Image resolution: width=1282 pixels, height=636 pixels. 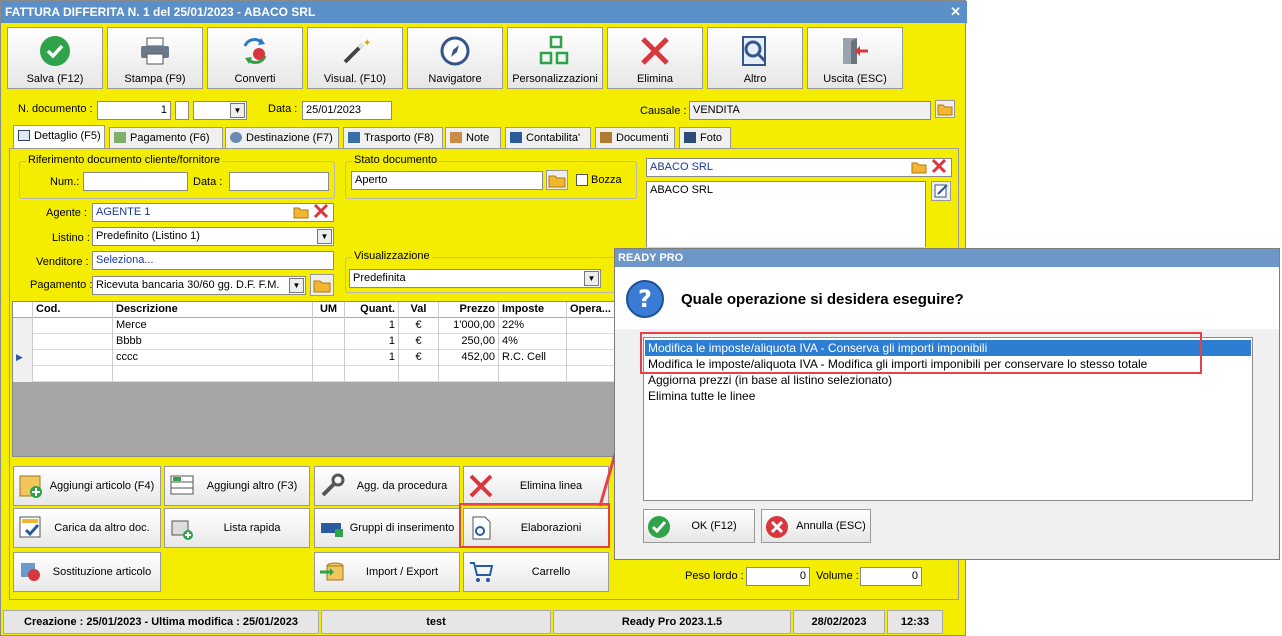 I want to click on col-val: Val, so click(x=419, y=310).